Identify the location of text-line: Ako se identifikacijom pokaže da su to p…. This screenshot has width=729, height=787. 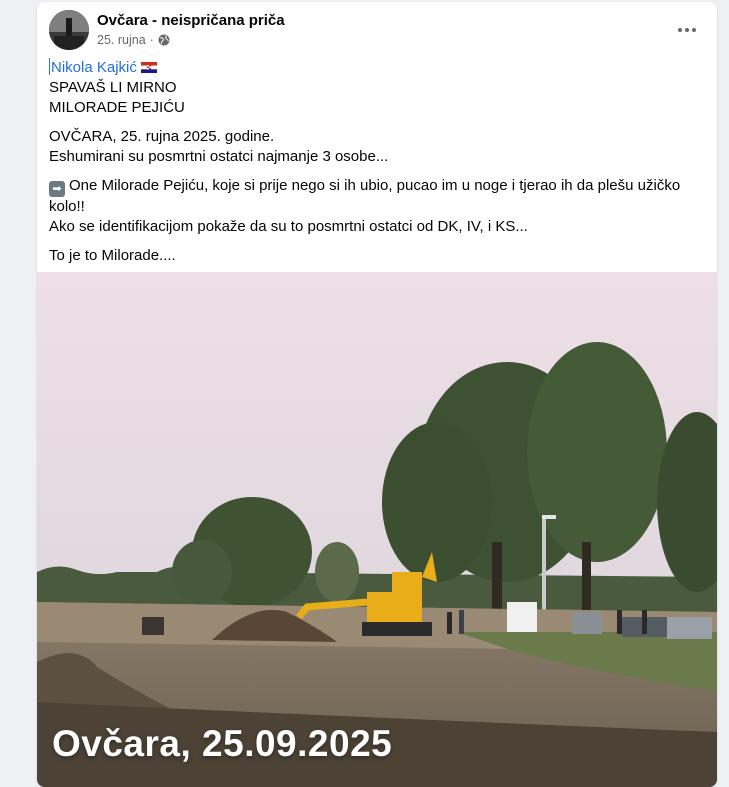
(288, 226).